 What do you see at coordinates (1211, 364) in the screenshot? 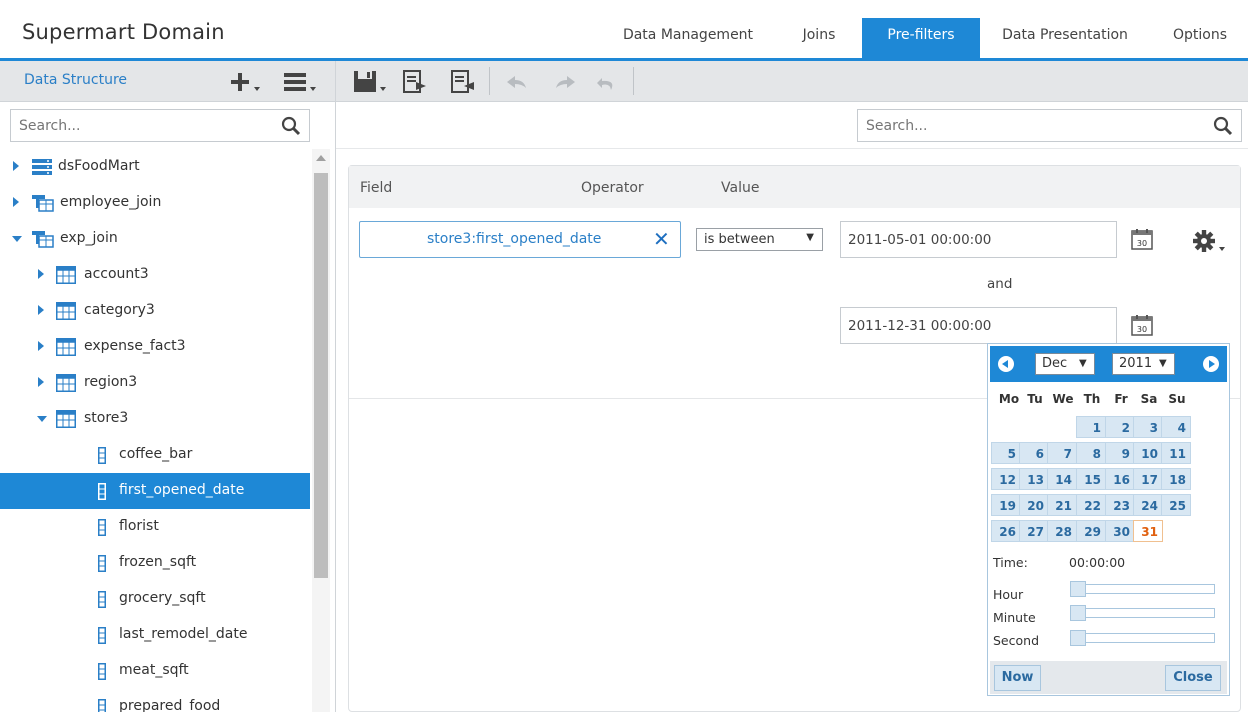
I see `next-month-button` at bounding box center [1211, 364].